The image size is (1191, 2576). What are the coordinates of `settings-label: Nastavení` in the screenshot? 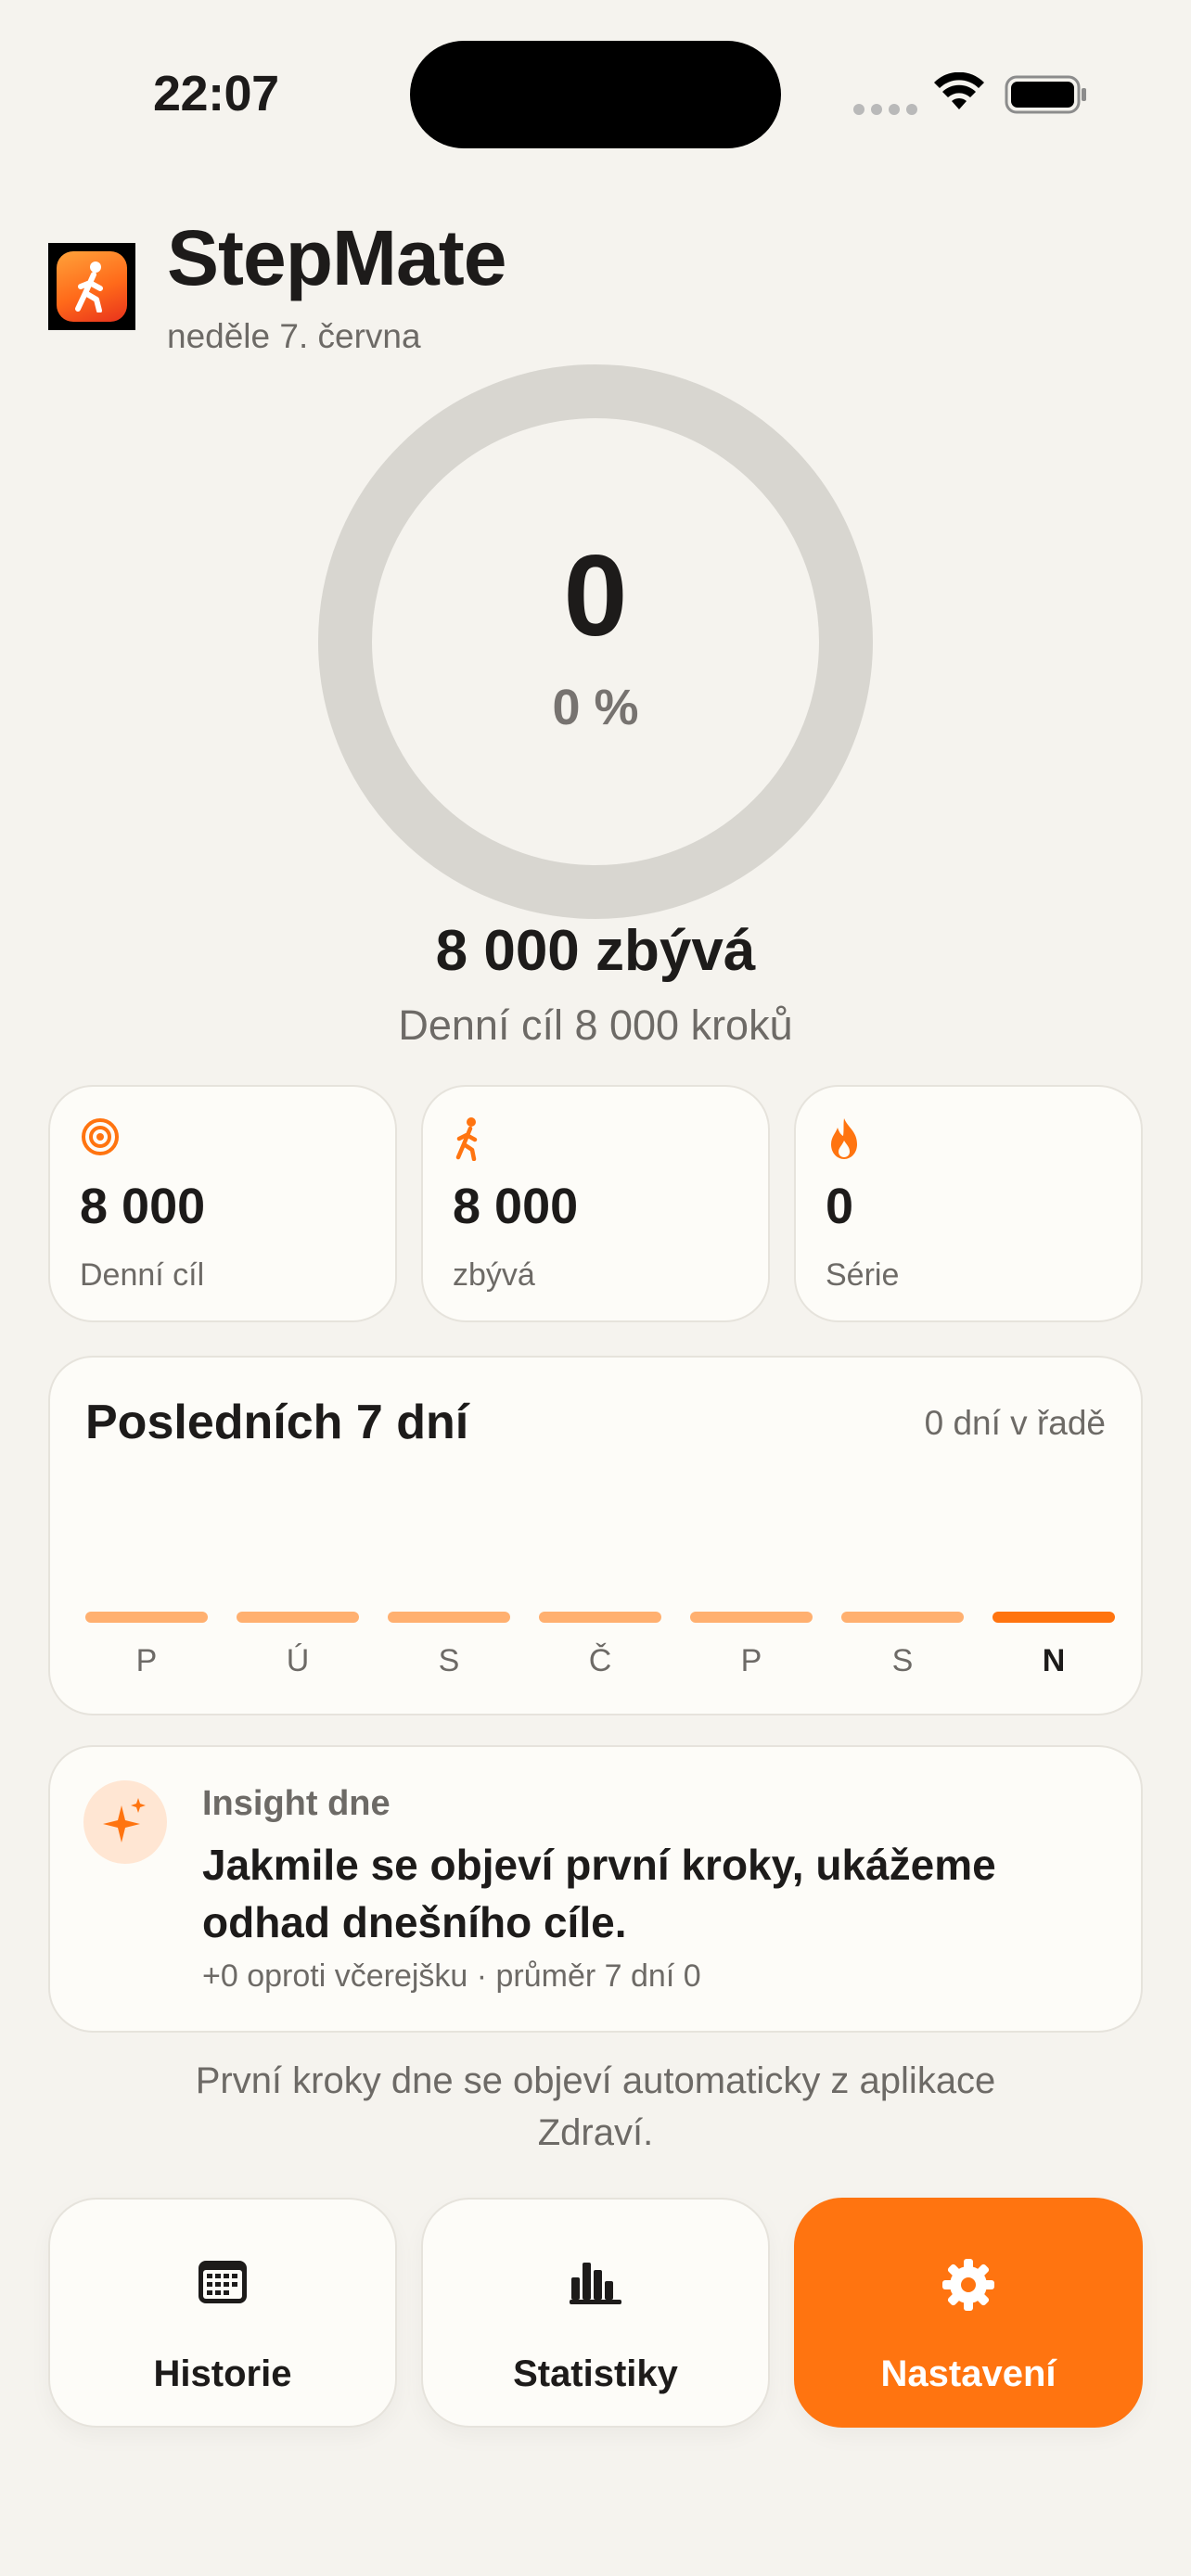 It's located at (969, 2373).